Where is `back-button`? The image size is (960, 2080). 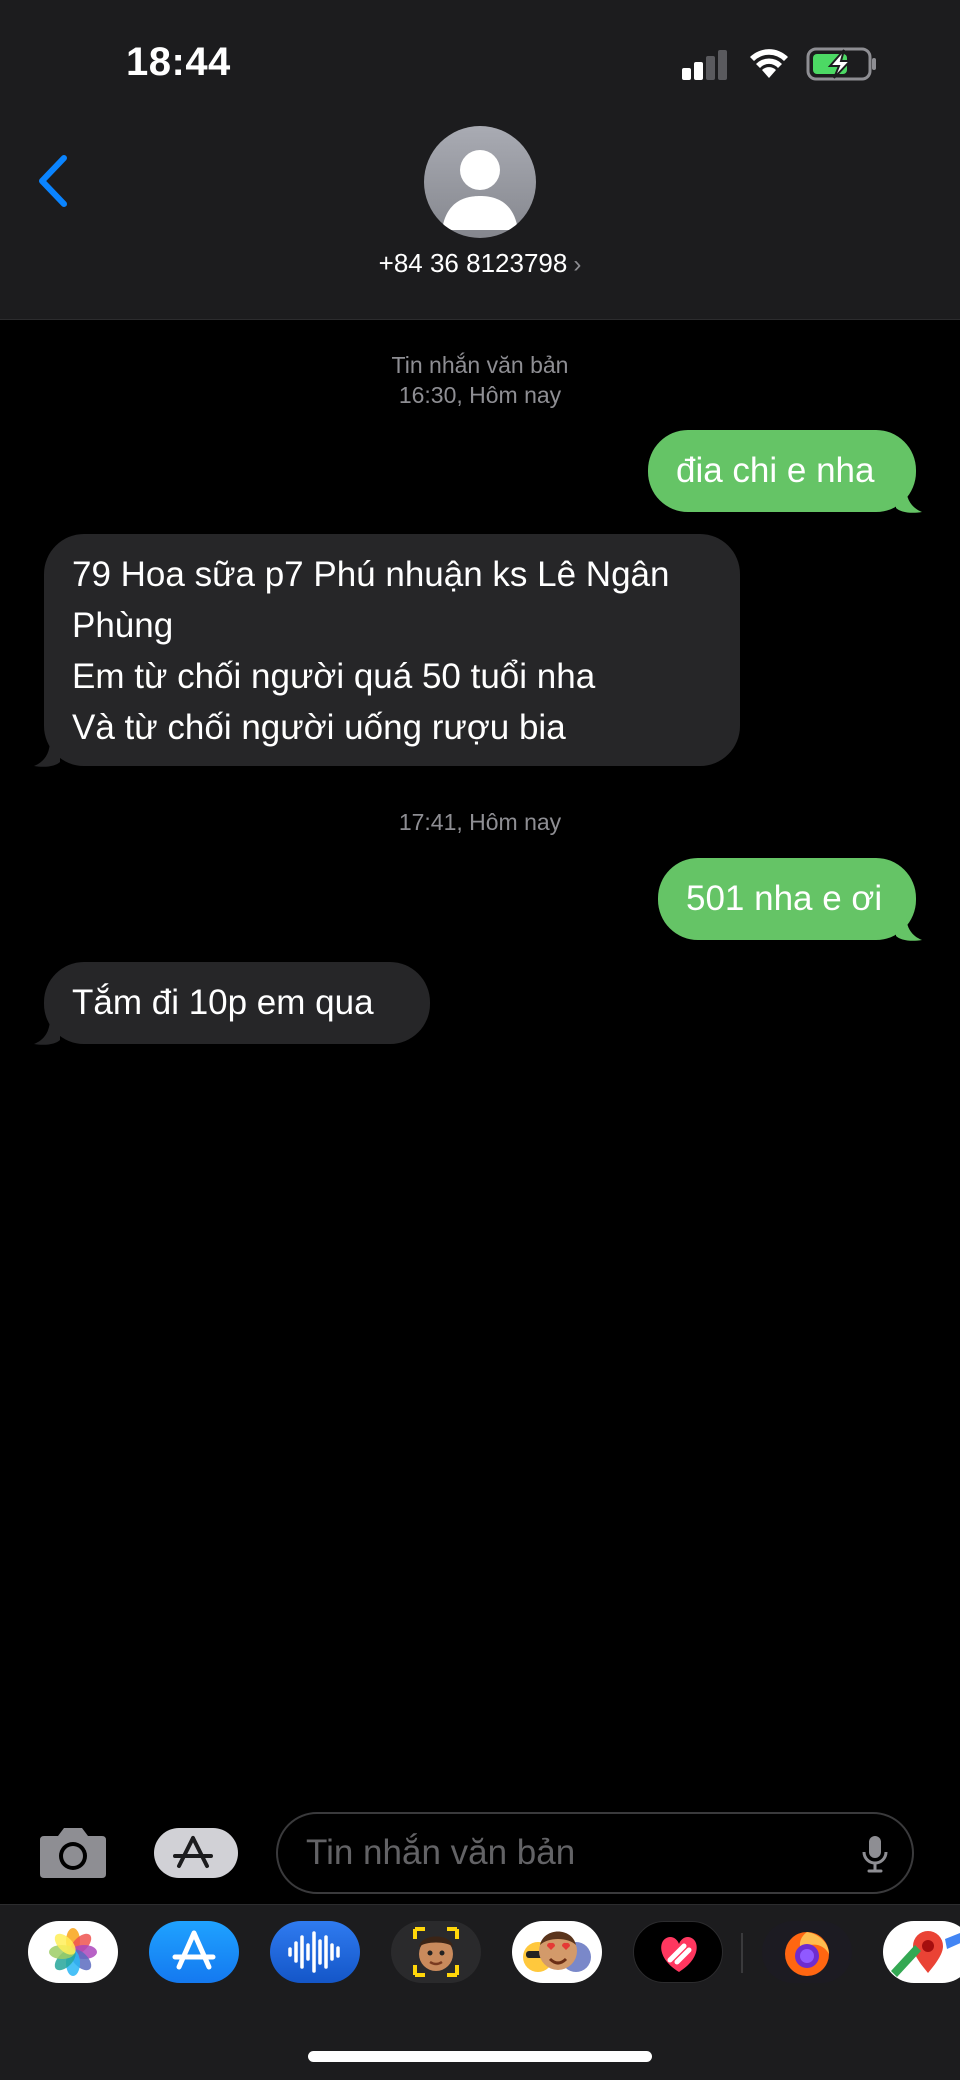 back-button is located at coordinates (52, 181).